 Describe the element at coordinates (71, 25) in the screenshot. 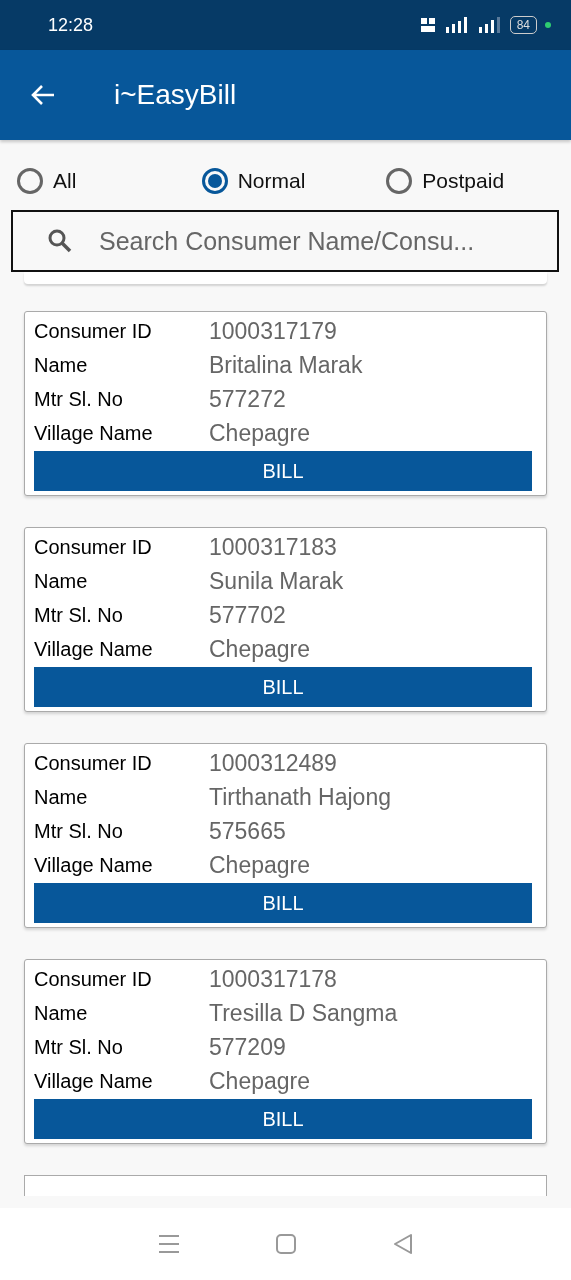

I see `clock-time: 12:28` at that location.